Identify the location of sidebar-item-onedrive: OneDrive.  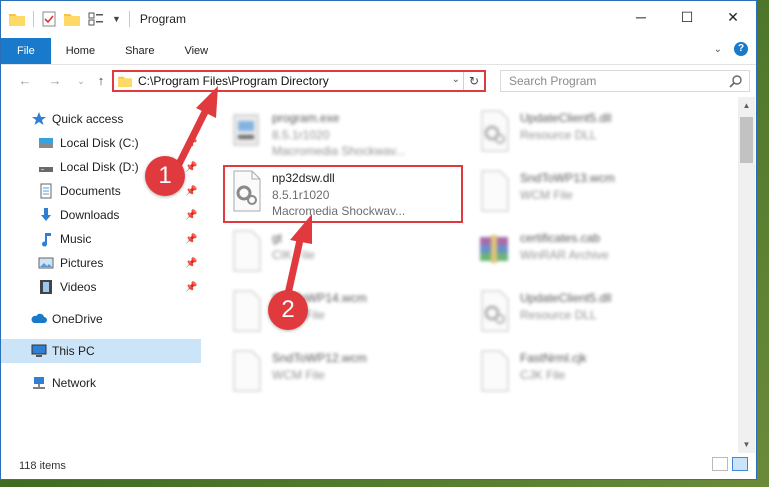
(101, 319).